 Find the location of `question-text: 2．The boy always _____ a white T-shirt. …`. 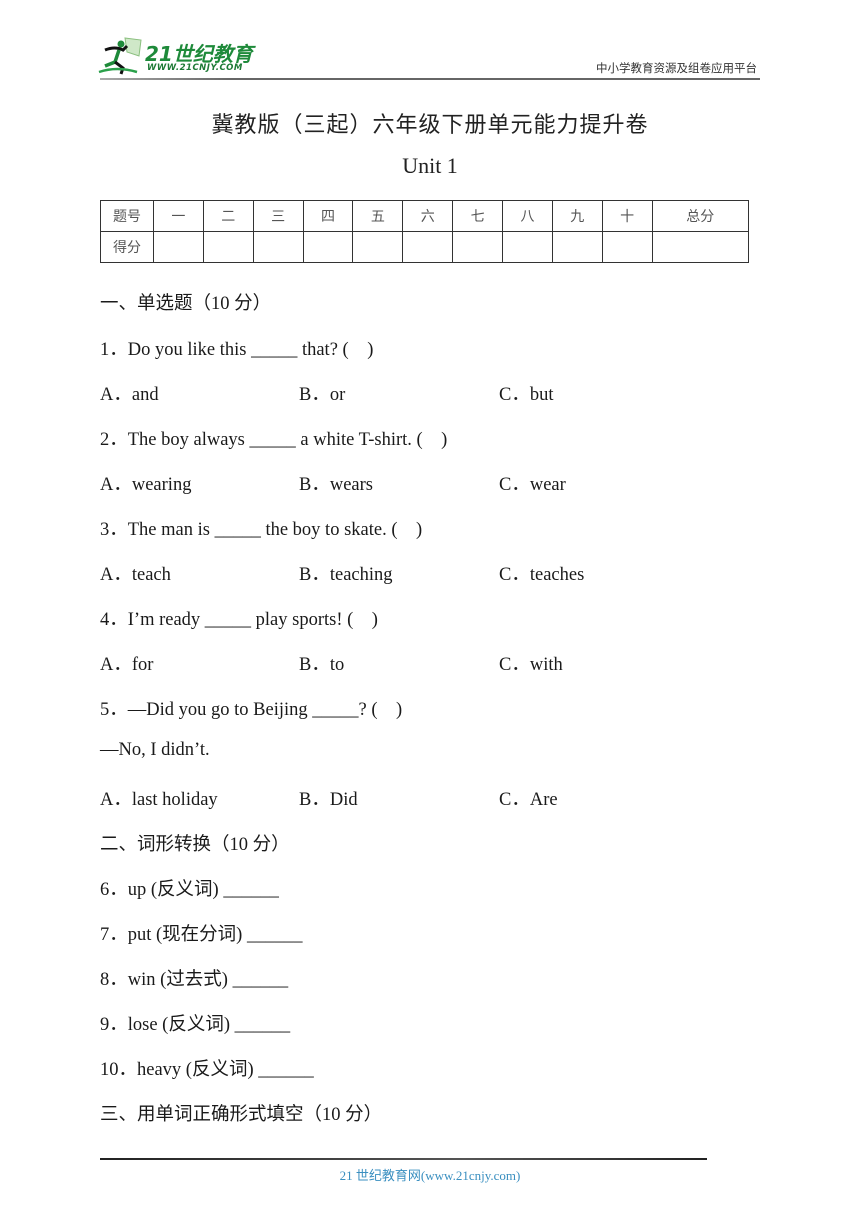

question-text: 2．The boy always _____ a white T-shirt. … is located at coordinates (274, 440).